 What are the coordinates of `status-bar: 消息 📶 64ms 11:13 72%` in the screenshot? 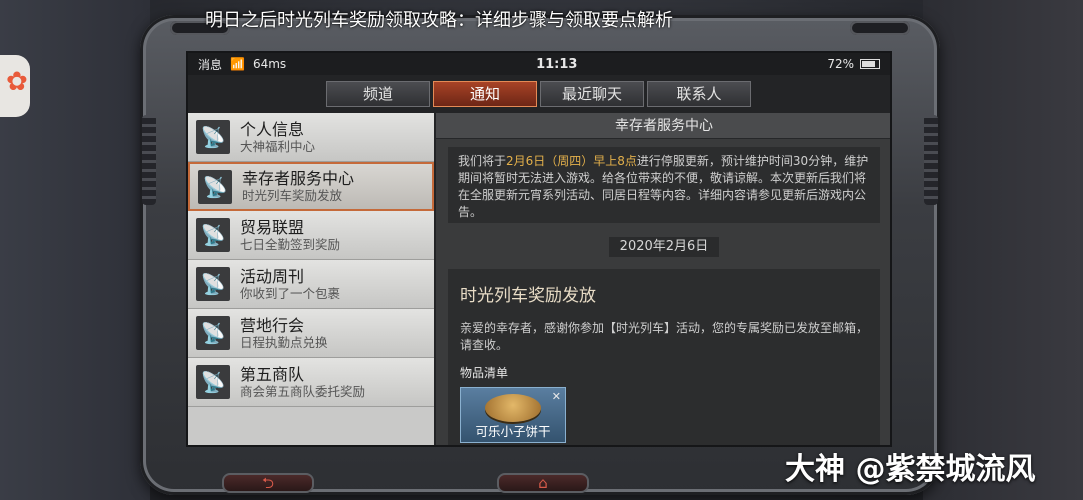 It's located at (539, 64).